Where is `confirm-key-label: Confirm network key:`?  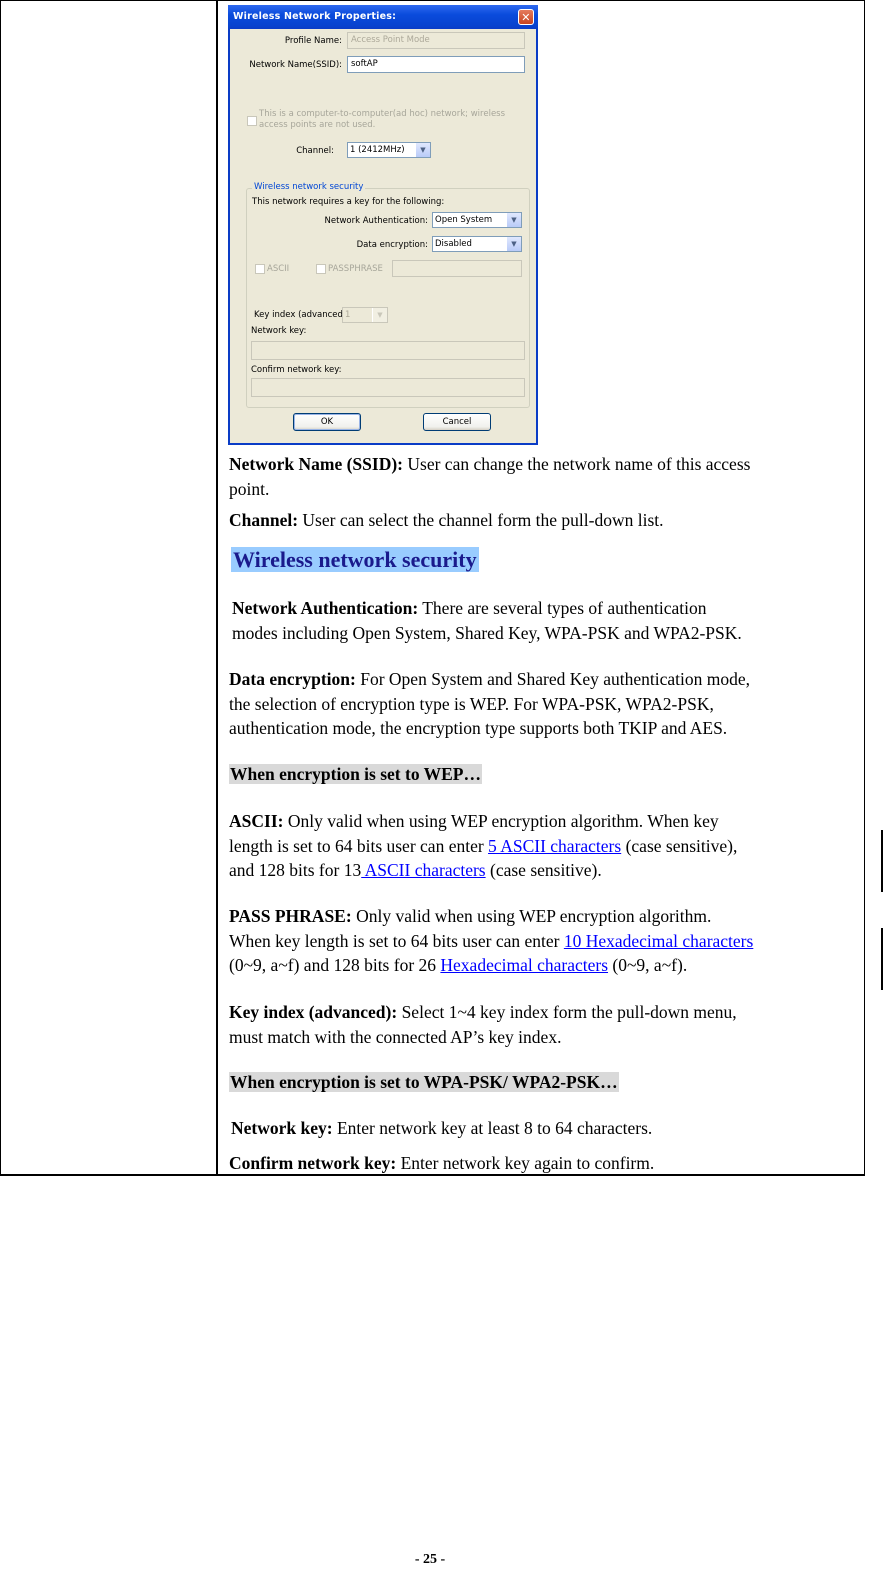
confirm-key-label: Confirm network key: is located at coordinates (296, 370).